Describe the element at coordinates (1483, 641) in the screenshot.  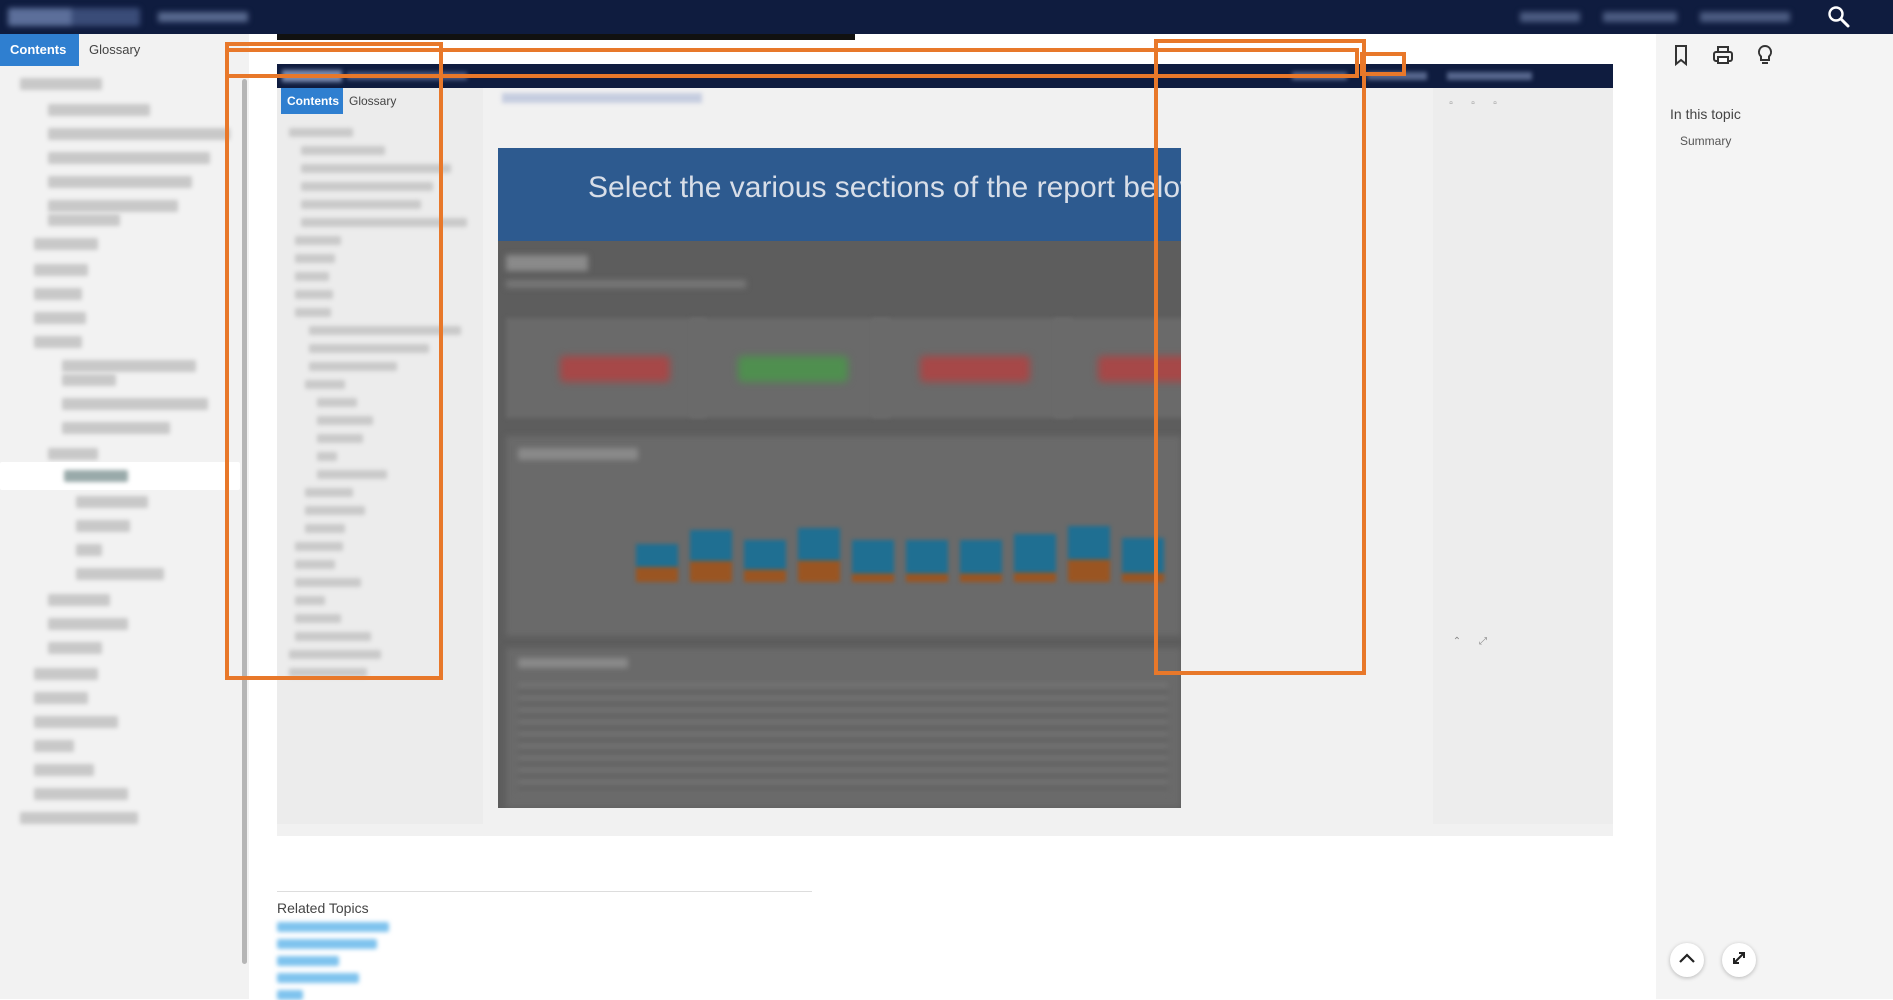
I see `screenshot-expand-icon: ⤢` at that location.